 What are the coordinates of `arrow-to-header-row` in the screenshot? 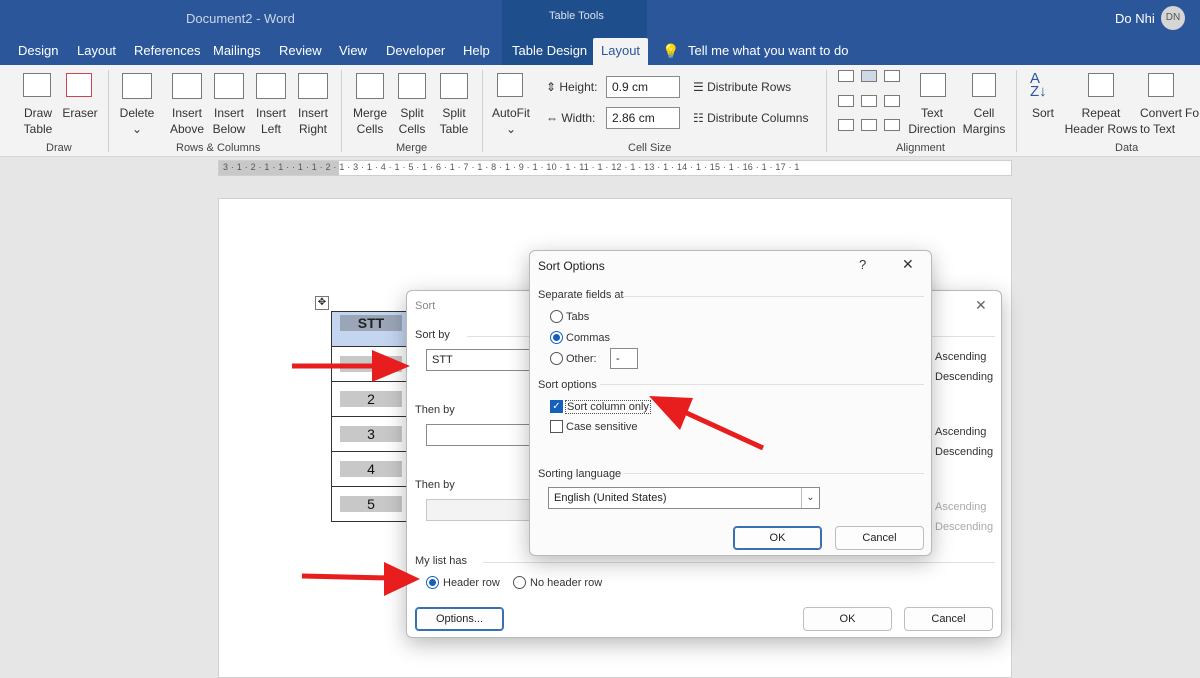 It's located at (346, 577).